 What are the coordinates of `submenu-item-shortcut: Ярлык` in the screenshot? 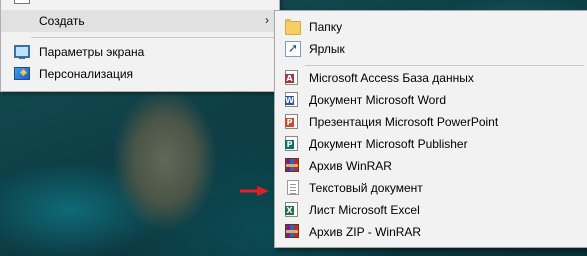 It's located at (431, 49).